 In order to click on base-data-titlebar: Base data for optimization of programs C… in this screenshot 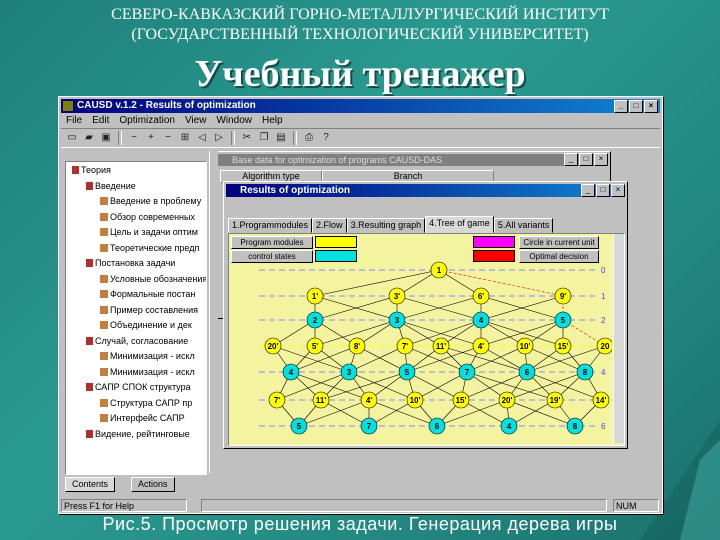, I will do `click(413, 160)`.